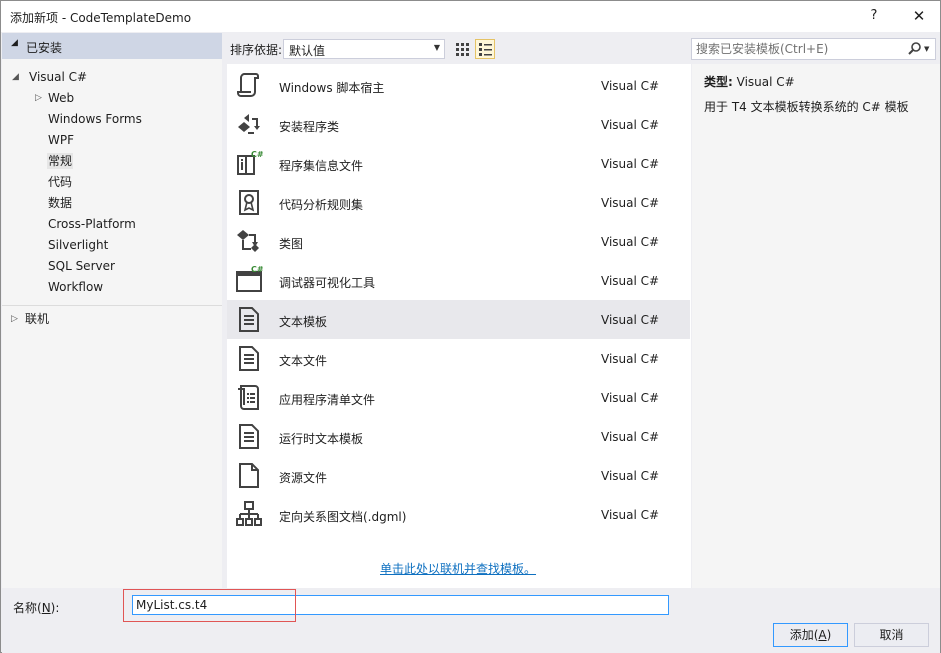  Describe the element at coordinates (400, 605) in the screenshot. I see `name-field` at that location.